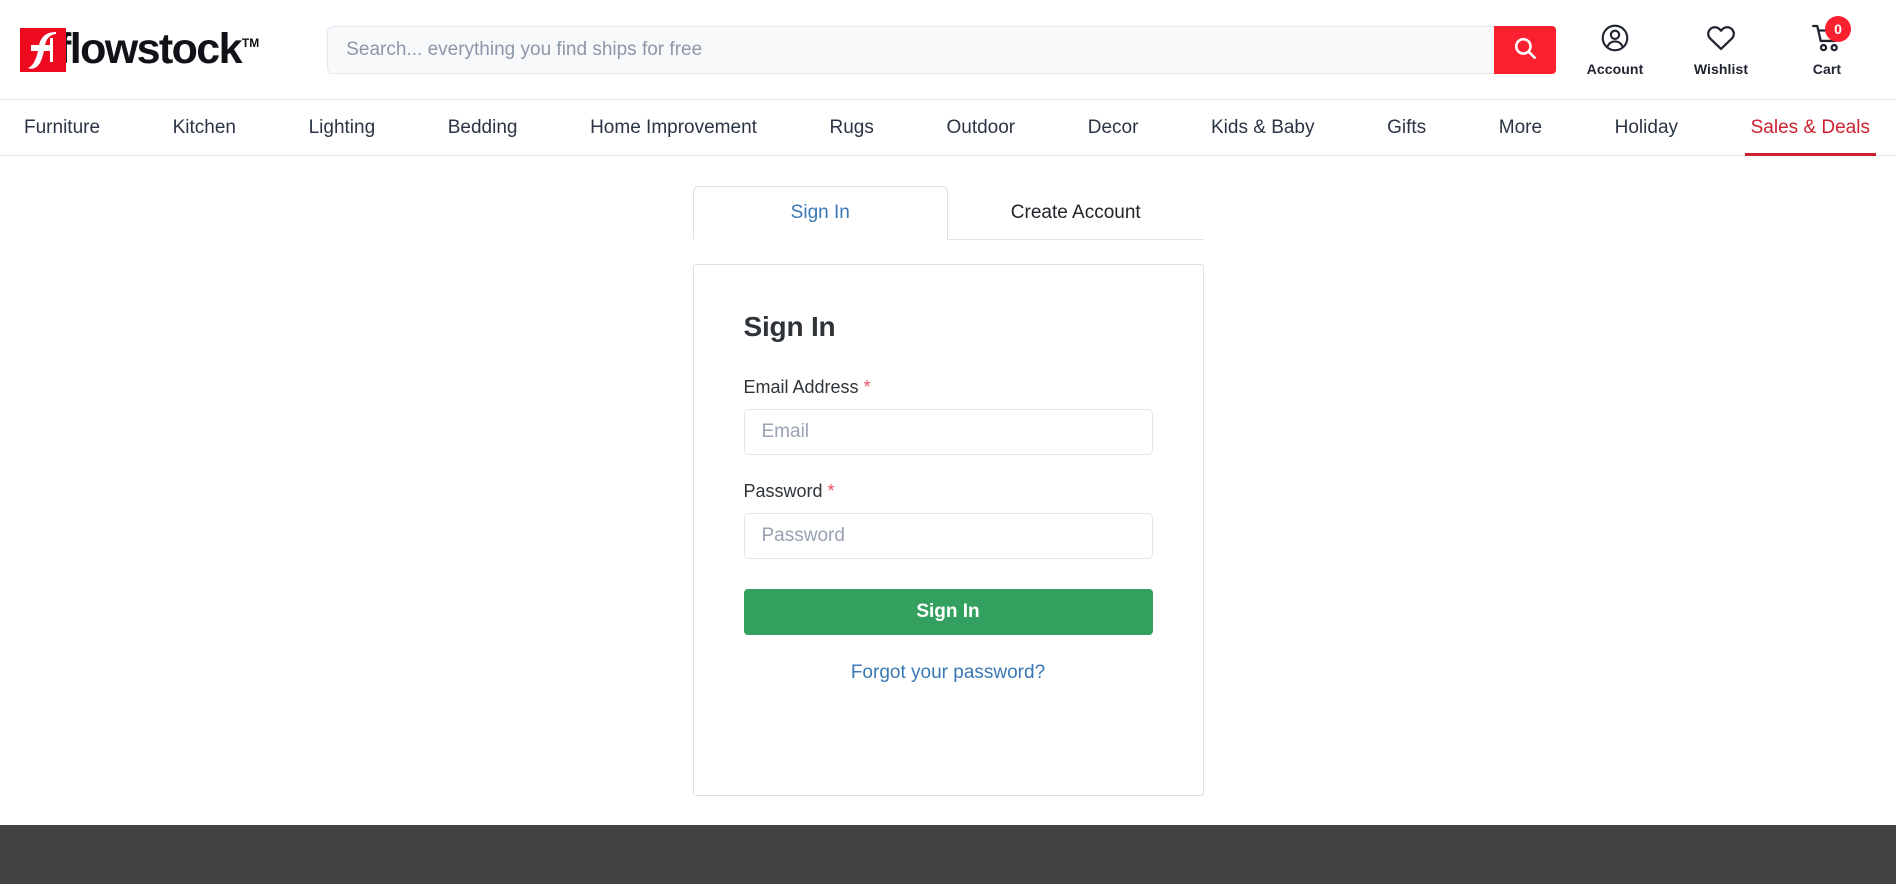  I want to click on nav-item-rugs: Rugs, so click(852, 127).